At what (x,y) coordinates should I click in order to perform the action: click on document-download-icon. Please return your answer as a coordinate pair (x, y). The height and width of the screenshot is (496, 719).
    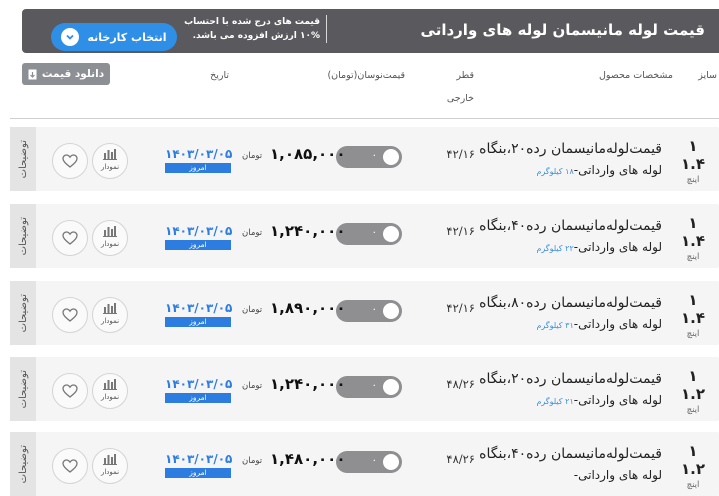
    Looking at the image, I should click on (32, 74).